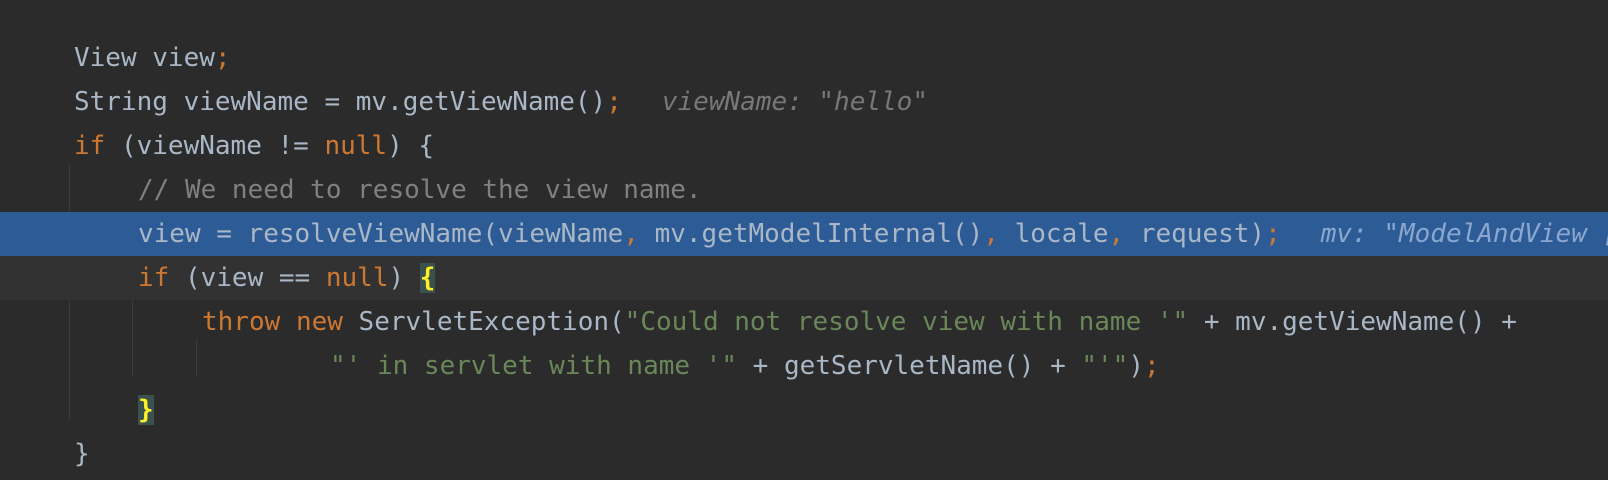 This screenshot has width=1608, height=480. I want to click on code-line: if (viewName != null) {, so click(804, 146).